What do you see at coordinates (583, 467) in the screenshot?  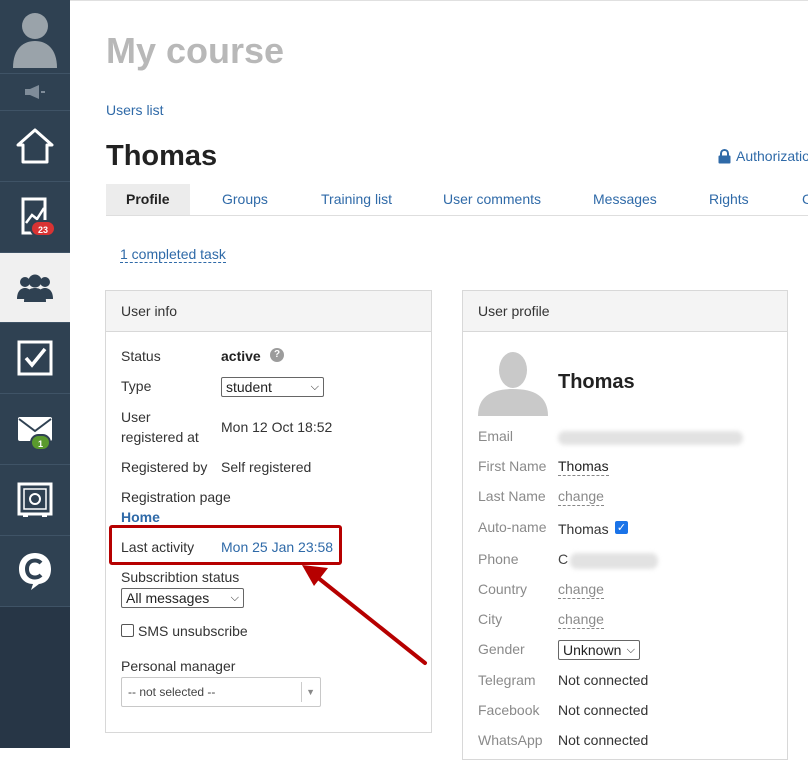 I see `first-name-value: Thomas` at bounding box center [583, 467].